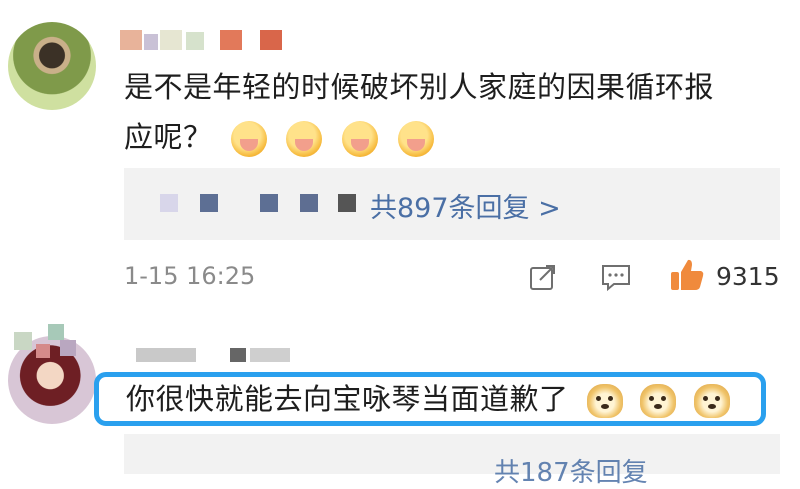 The image size is (800, 489). I want to click on like-thumb-icon, so click(687, 275).